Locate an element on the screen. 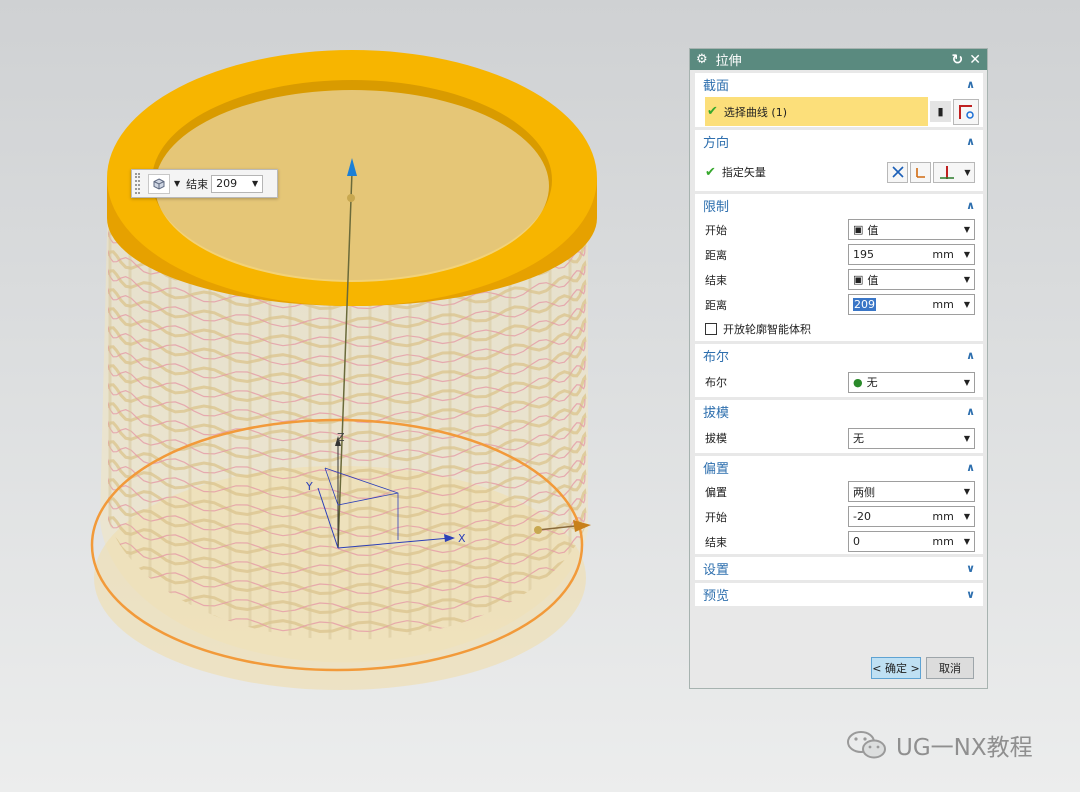 This screenshot has width=1080, height=792. watermark-text: UG一NX教程 is located at coordinates (964, 748).